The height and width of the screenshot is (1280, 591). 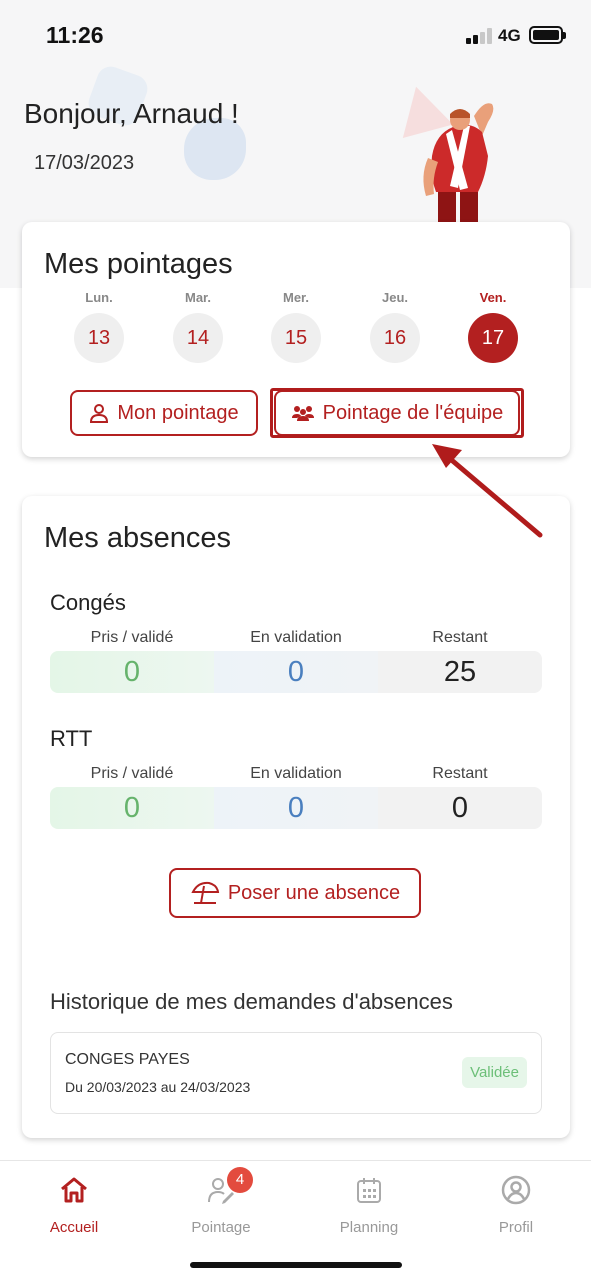 What do you see at coordinates (295, 35) in the screenshot?
I see `status-bar: 11:26 4G` at bounding box center [295, 35].